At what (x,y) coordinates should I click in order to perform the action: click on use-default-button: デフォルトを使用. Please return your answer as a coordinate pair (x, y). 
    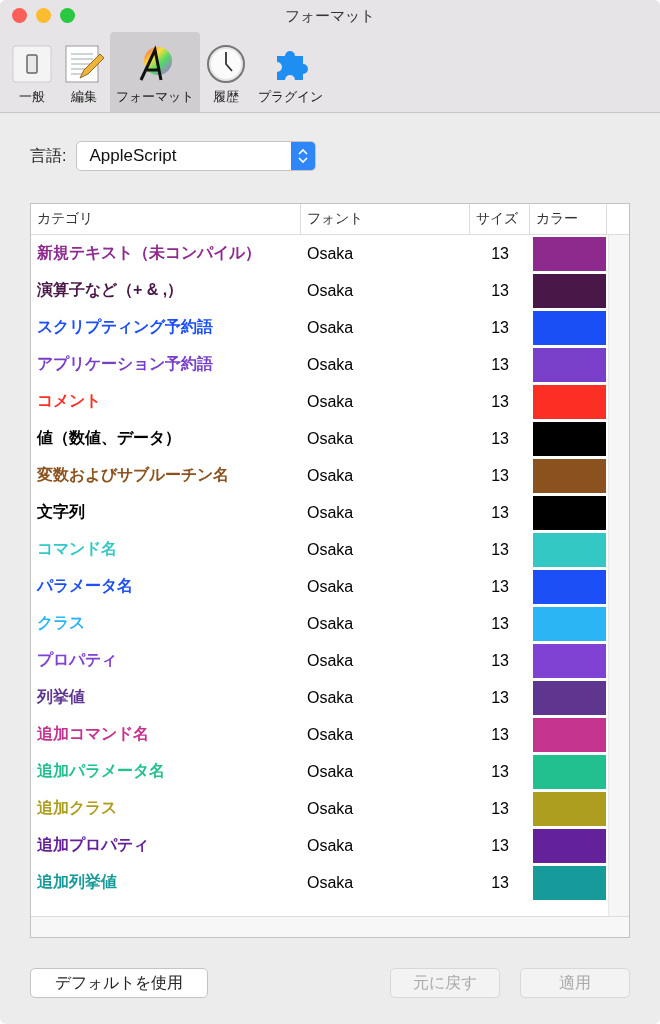
    Looking at the image, I should click on (119, 983).